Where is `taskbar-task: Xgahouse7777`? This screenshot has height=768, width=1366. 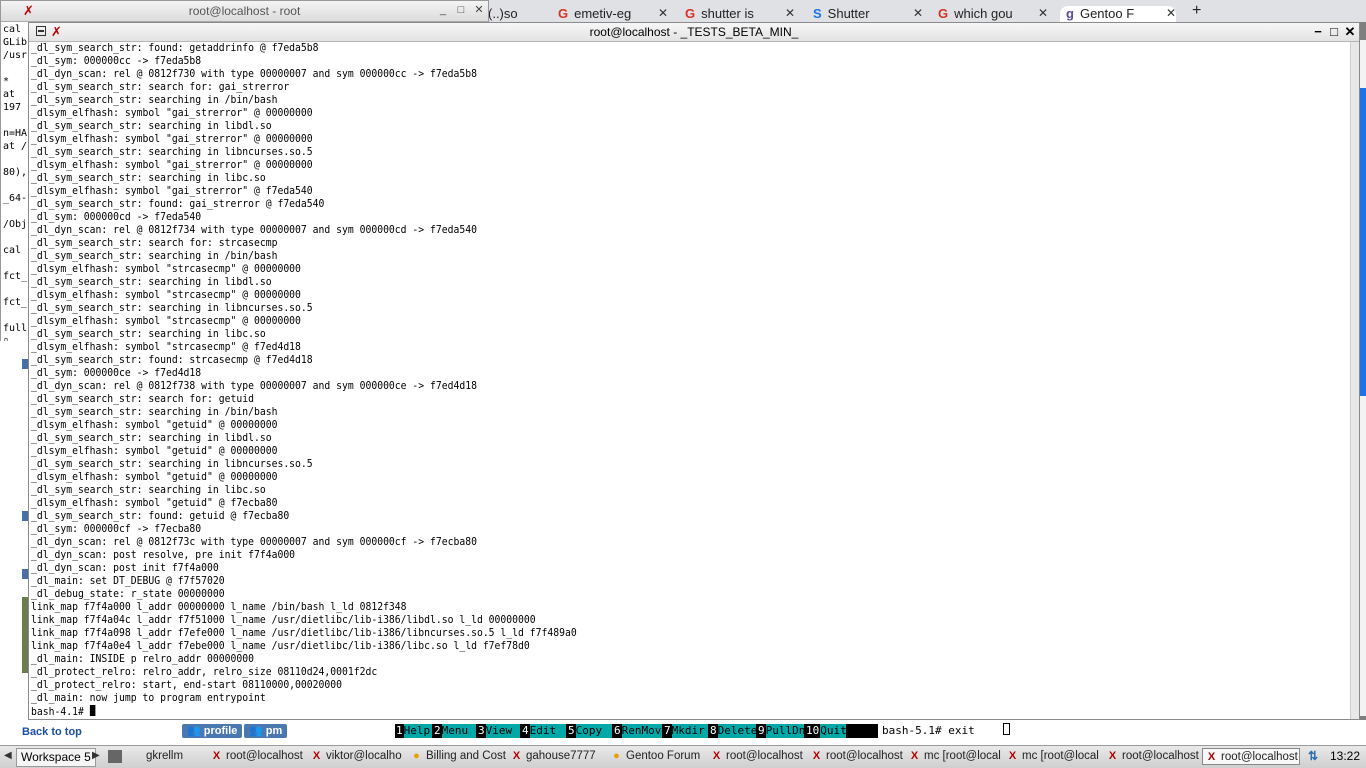 taskbar-task: Xgahouse7777 is located at coordinates (558, 756).